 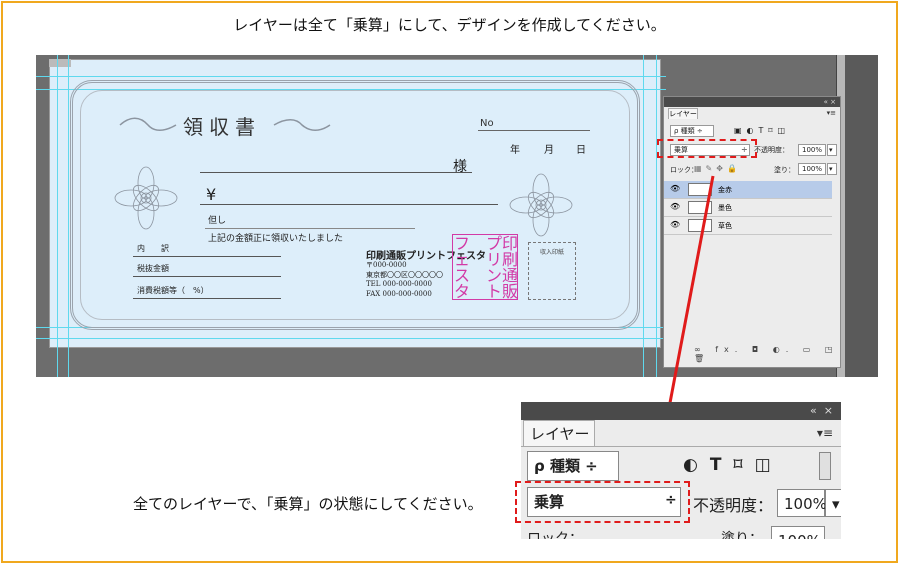 I want to click on tab-layers-zoom: レイヤー, so click(x=559, y=433).